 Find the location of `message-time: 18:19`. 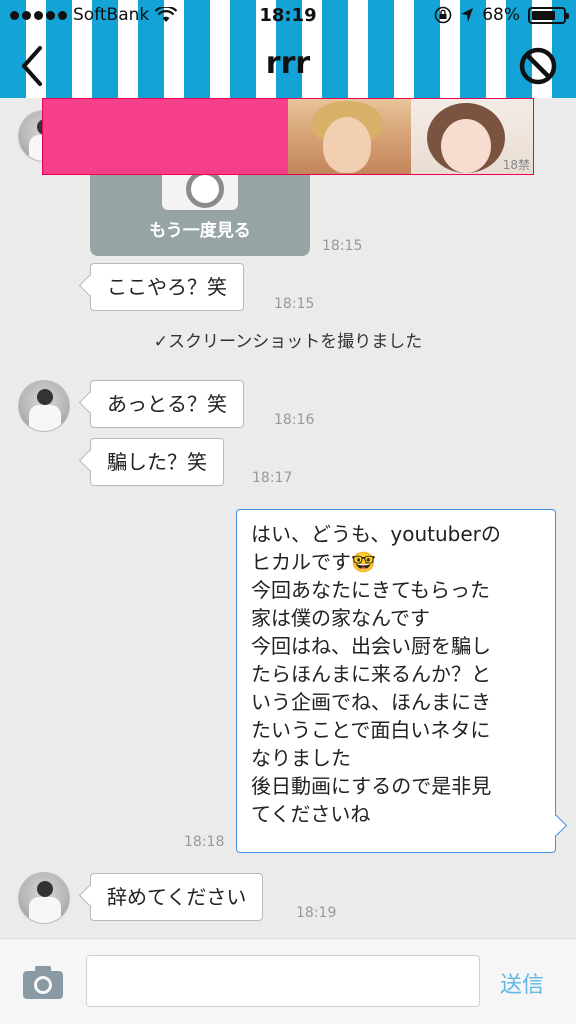

message-time: 18:19 is located at coordinates (316, 913).